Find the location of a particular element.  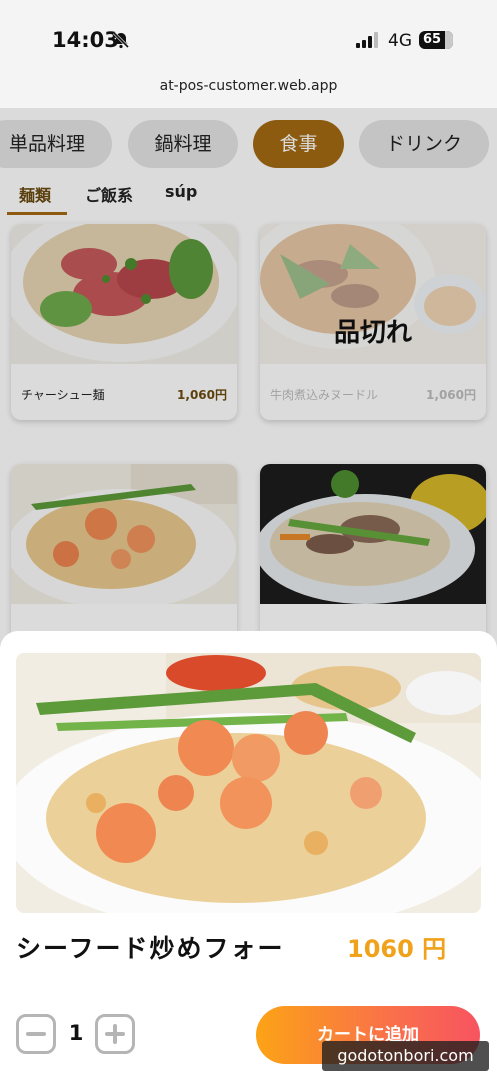

status-time: 14:03 is located at coordinates (85, 40).